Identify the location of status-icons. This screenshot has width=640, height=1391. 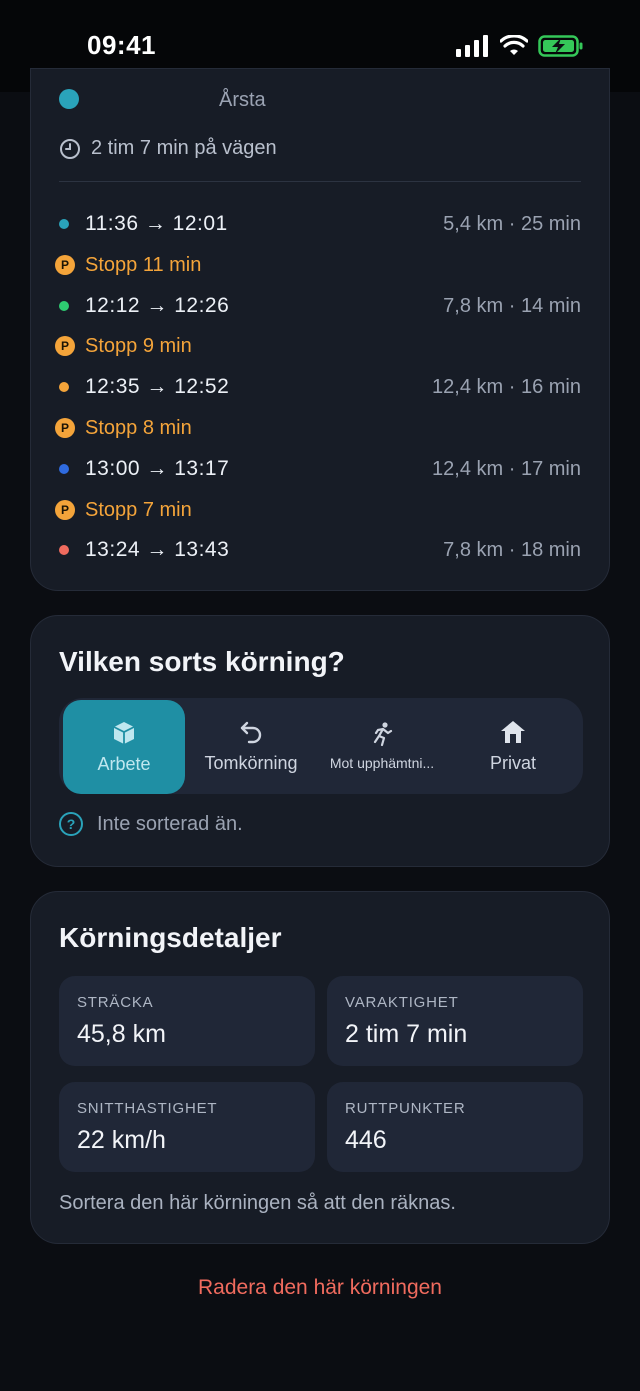
(520, 46).